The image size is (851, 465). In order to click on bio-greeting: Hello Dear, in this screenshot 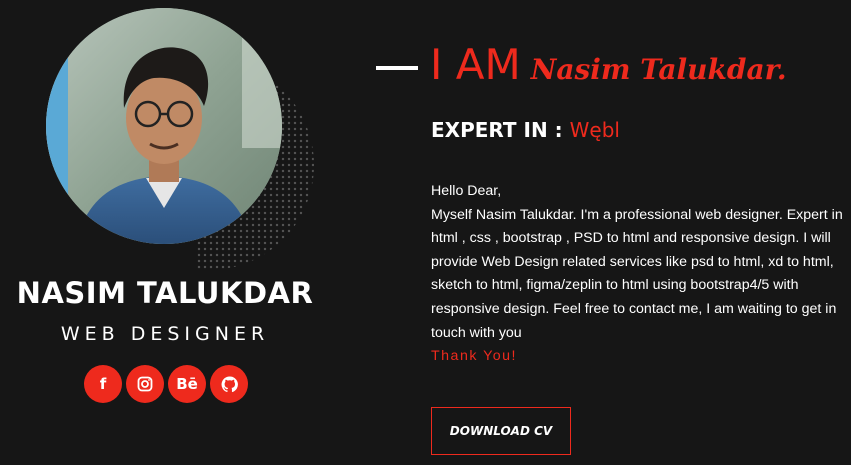, I will do `click(466, 191)`.